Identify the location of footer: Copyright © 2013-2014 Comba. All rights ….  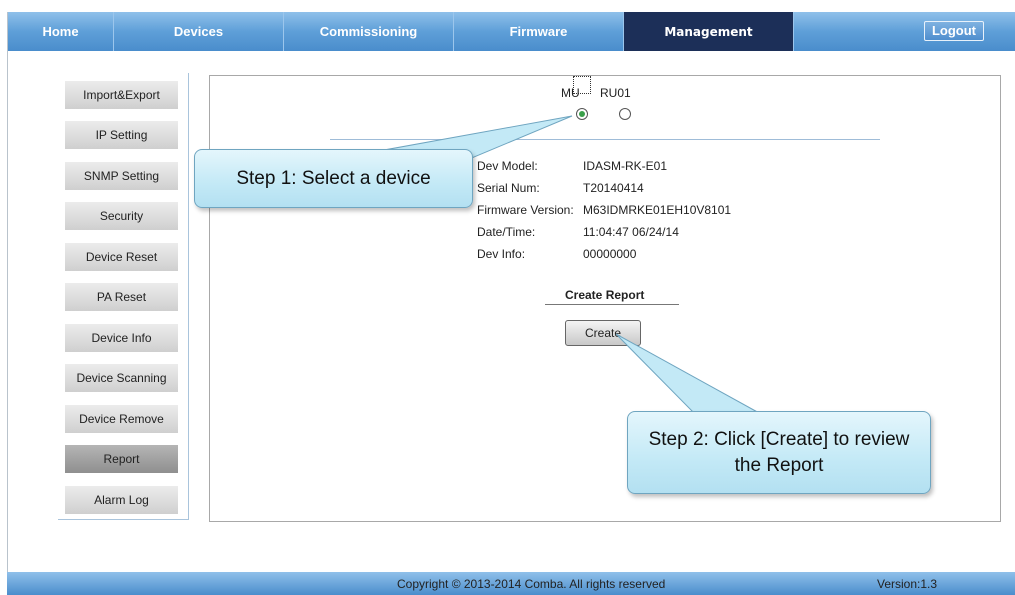
(511, 583).